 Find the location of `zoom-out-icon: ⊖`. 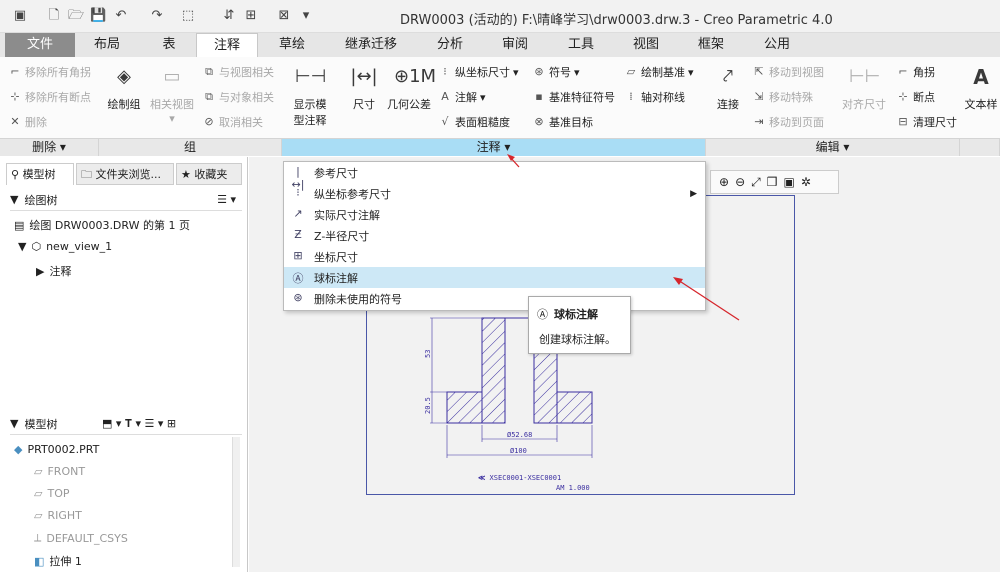

zoom-out-icon: ⊖ is located at coordinates (740, 182).